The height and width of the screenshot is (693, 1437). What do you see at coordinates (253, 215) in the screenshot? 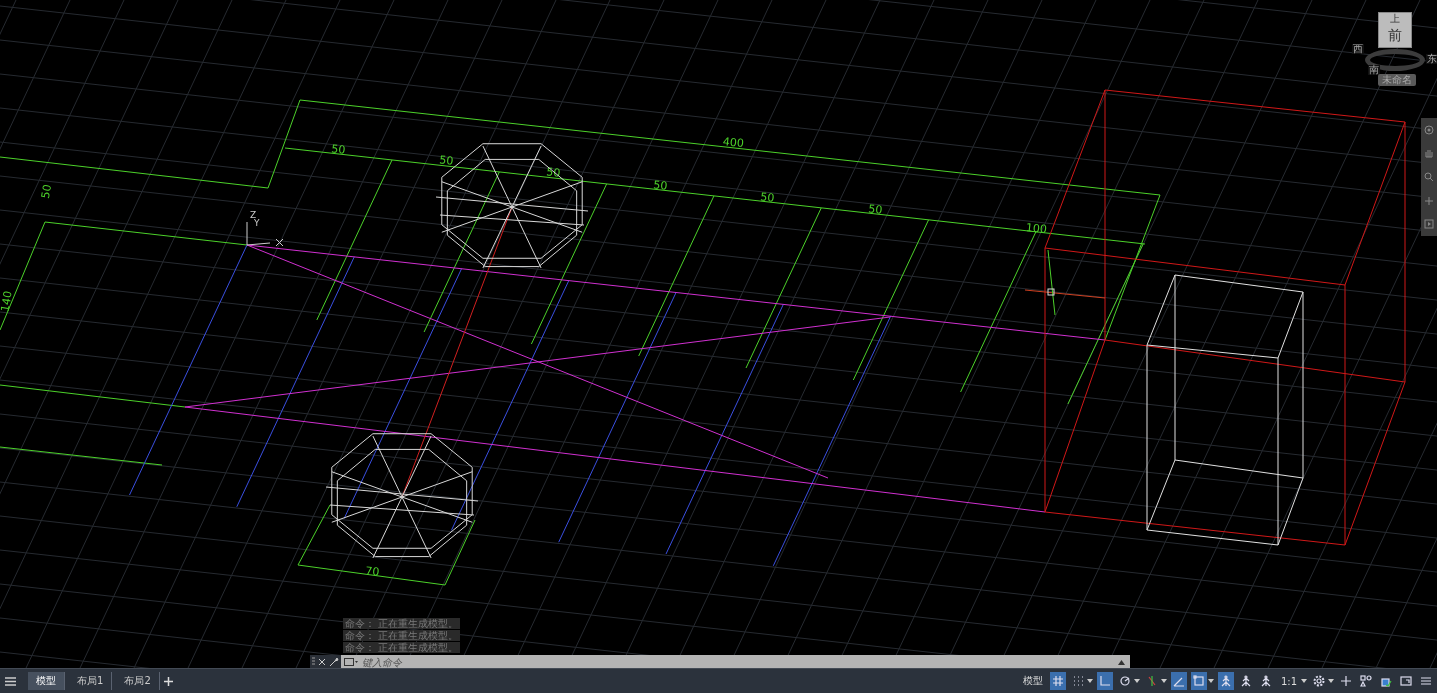
I see `axis-label: Z` at bounding box center [253, 215].